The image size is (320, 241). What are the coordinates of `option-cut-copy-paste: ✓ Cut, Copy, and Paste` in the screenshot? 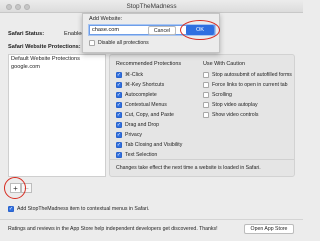 It's located at (145, 115).